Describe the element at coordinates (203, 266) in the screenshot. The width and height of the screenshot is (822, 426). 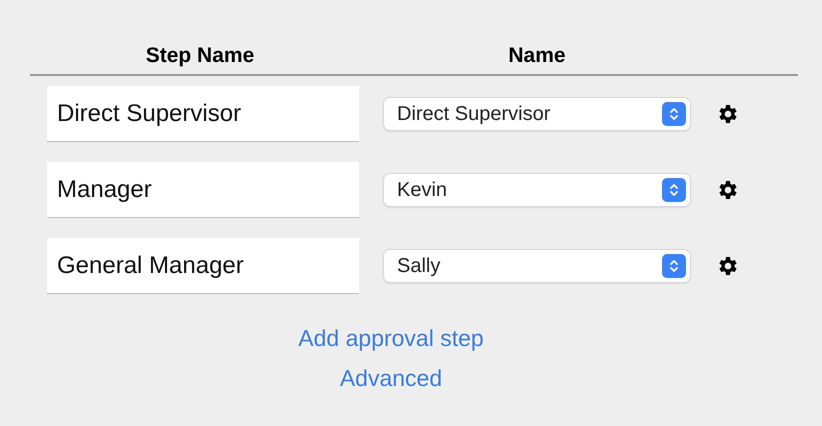
I see `step-name-field: General Manager` at that location.